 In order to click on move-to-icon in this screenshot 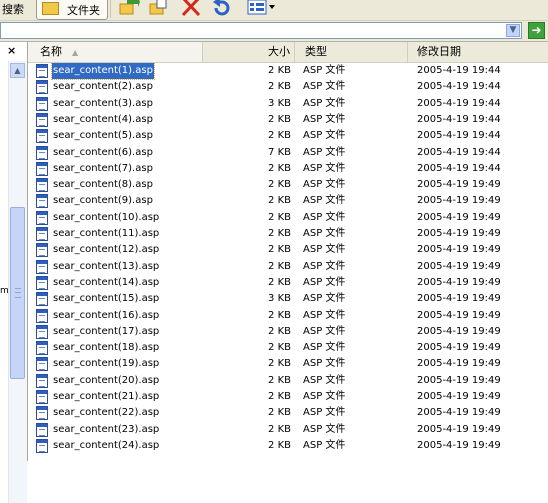, I will do `click(129, 9)`.